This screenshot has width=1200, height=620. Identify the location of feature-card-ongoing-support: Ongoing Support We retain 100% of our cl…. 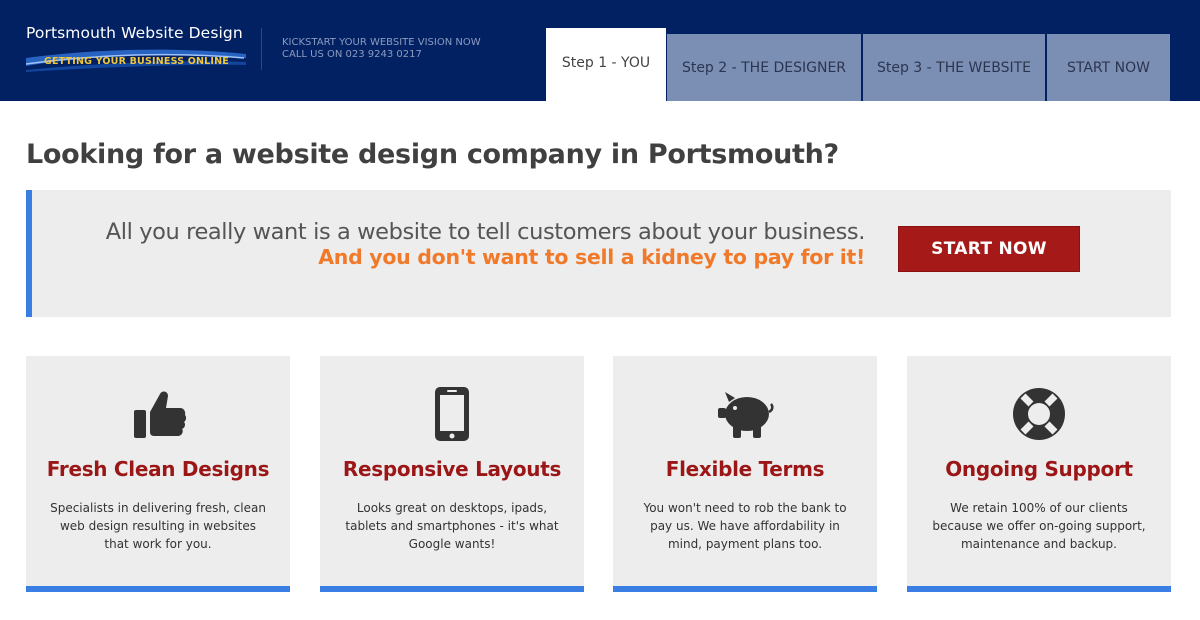
(1039, 474).